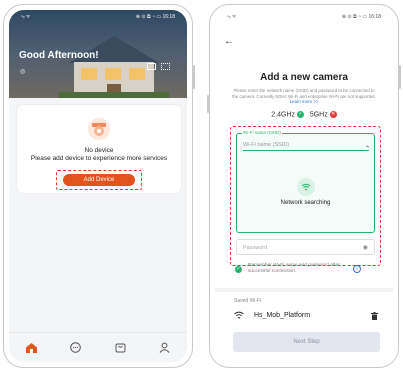 The height and width of the screenshot is (372, 403). What do you see at coordinates (262, 132) in the screenshot?
I see `wifi-field-legend: Wi-Fi name (SSID)` at bounding box center [262, 132].